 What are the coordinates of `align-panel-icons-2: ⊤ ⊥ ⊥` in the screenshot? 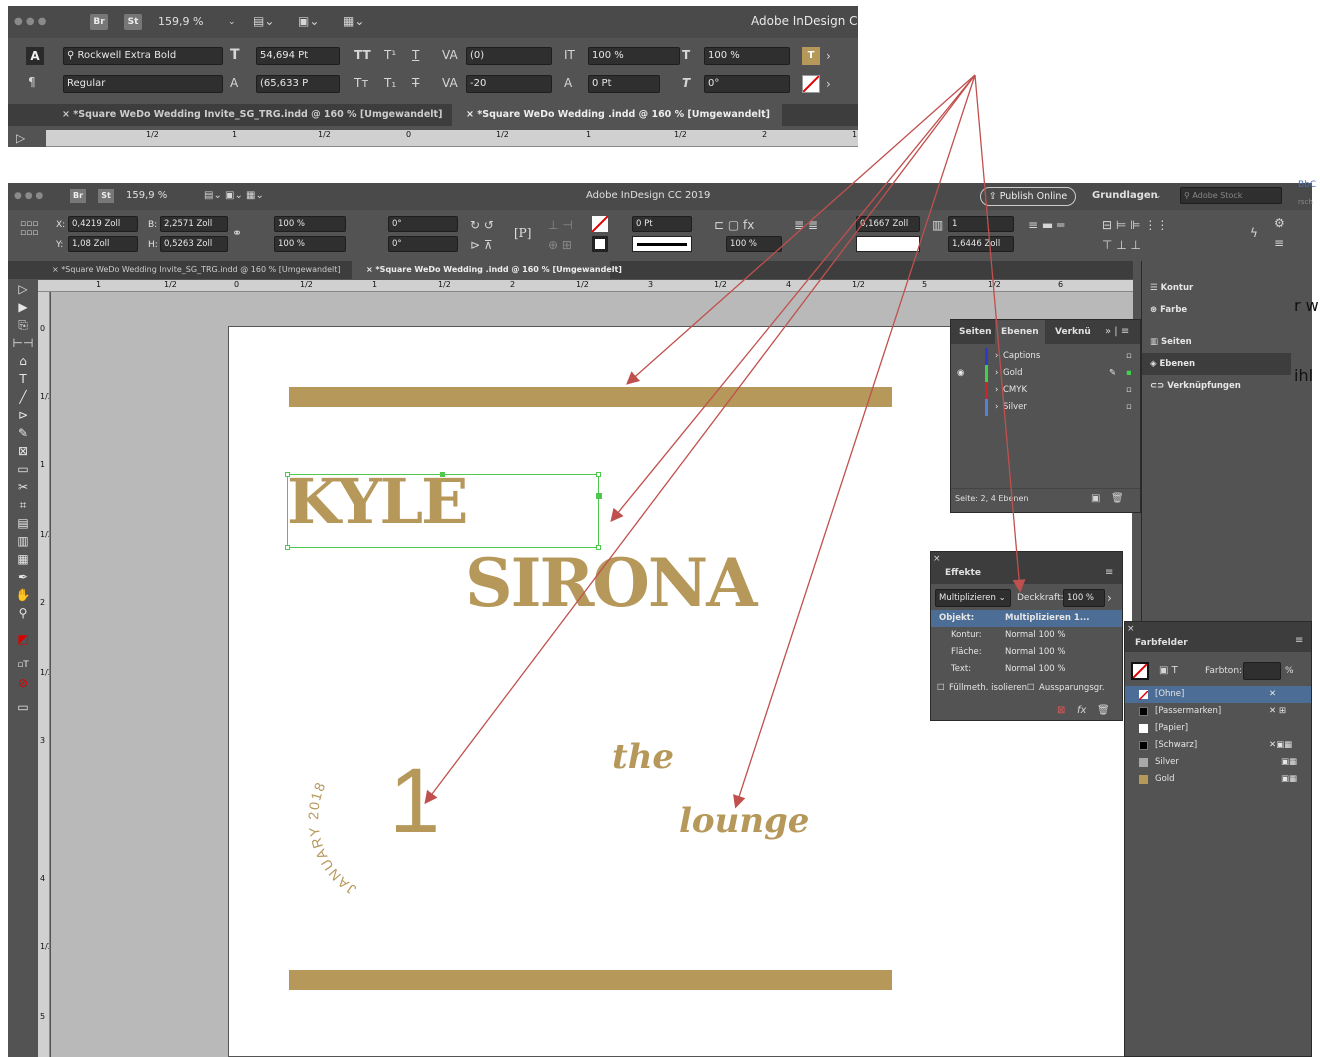 It's located at (1121, 245).